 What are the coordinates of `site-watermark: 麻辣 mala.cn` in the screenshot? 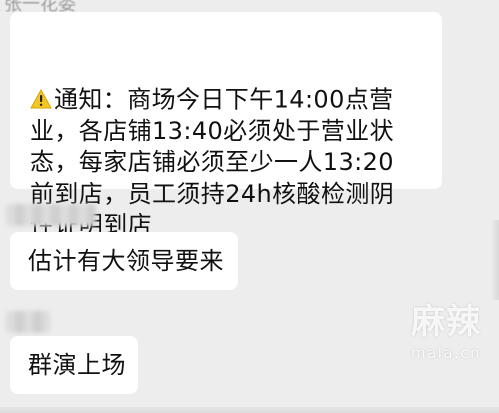 It's located at (446, 332).